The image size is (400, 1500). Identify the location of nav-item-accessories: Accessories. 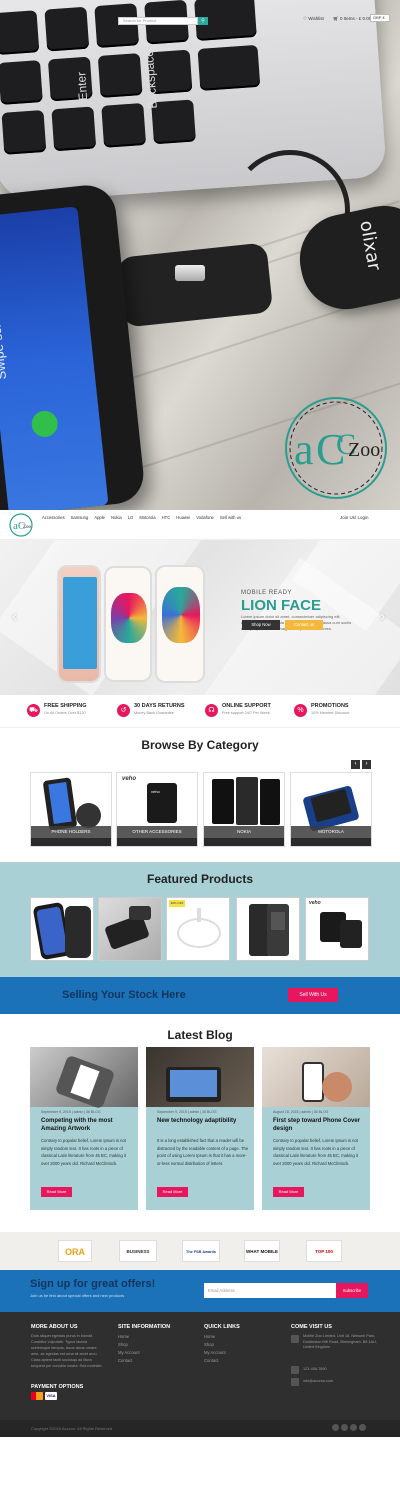
(53, 517).